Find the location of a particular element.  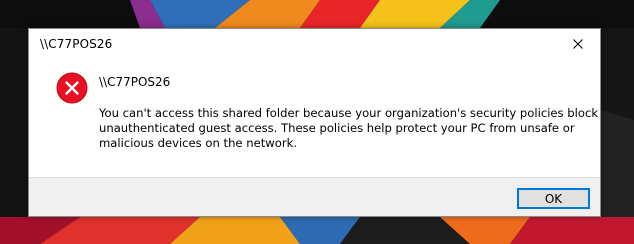

window-title: \\C77POS26 is located at coordinates (76, 44).